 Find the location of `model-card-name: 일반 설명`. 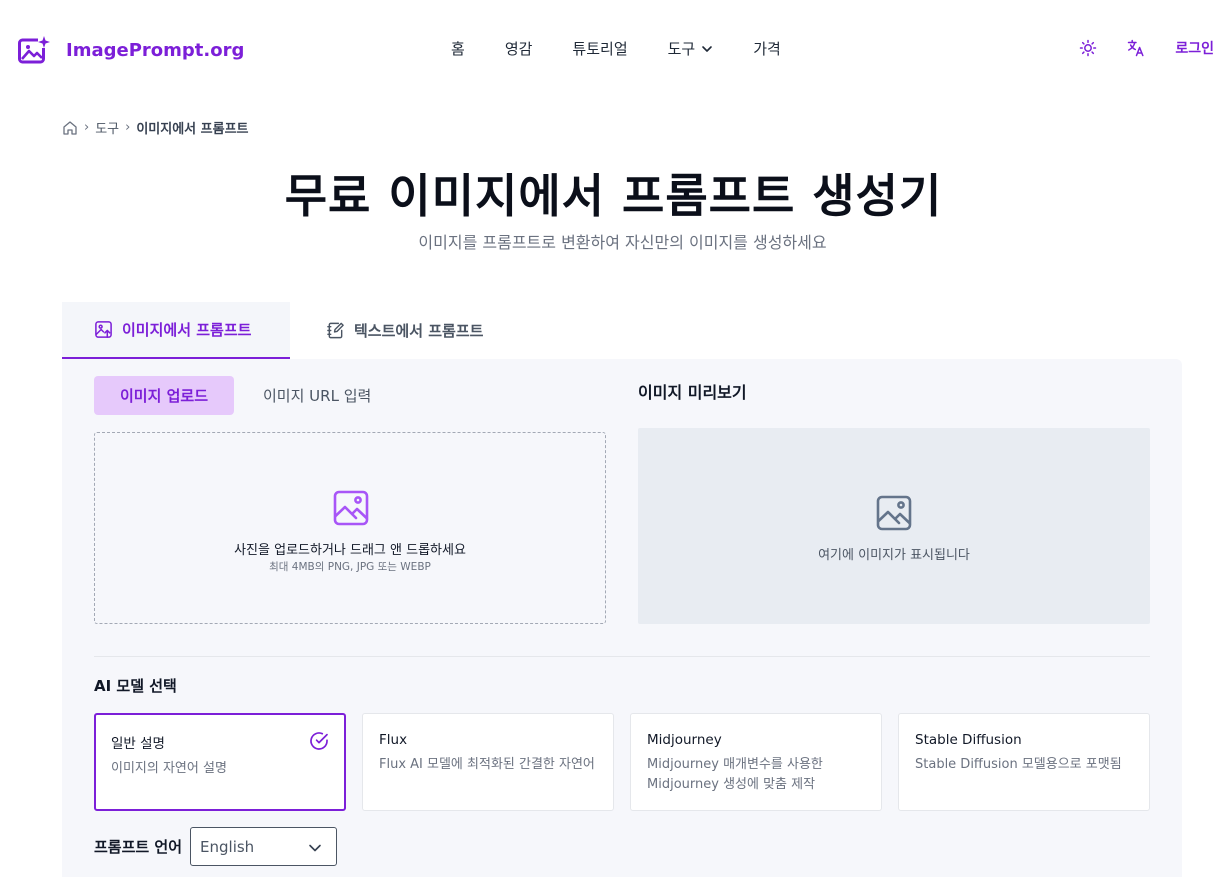

model-card-name: 일반 설명 is located at coordinates (138, 744).